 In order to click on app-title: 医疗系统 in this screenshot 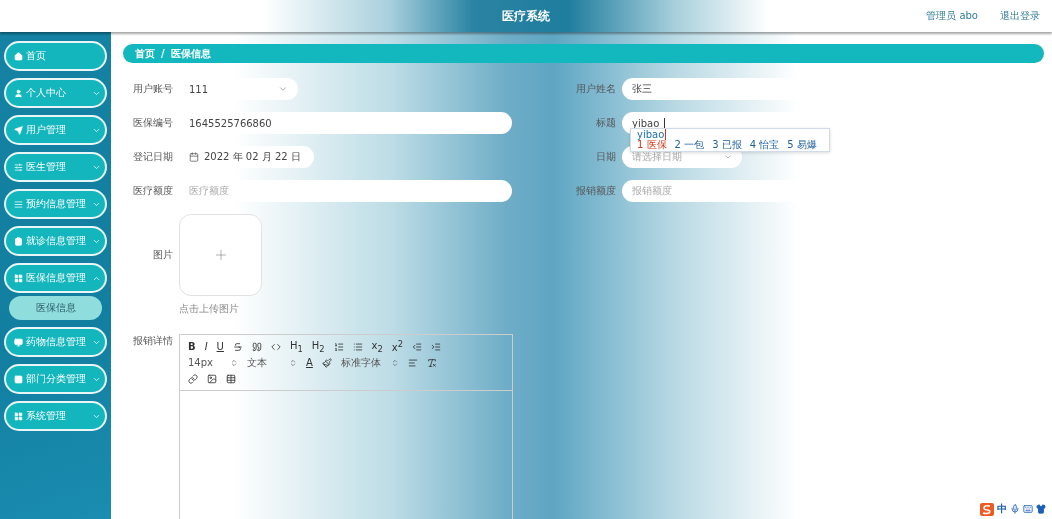, I will do `click(526, 16)`.